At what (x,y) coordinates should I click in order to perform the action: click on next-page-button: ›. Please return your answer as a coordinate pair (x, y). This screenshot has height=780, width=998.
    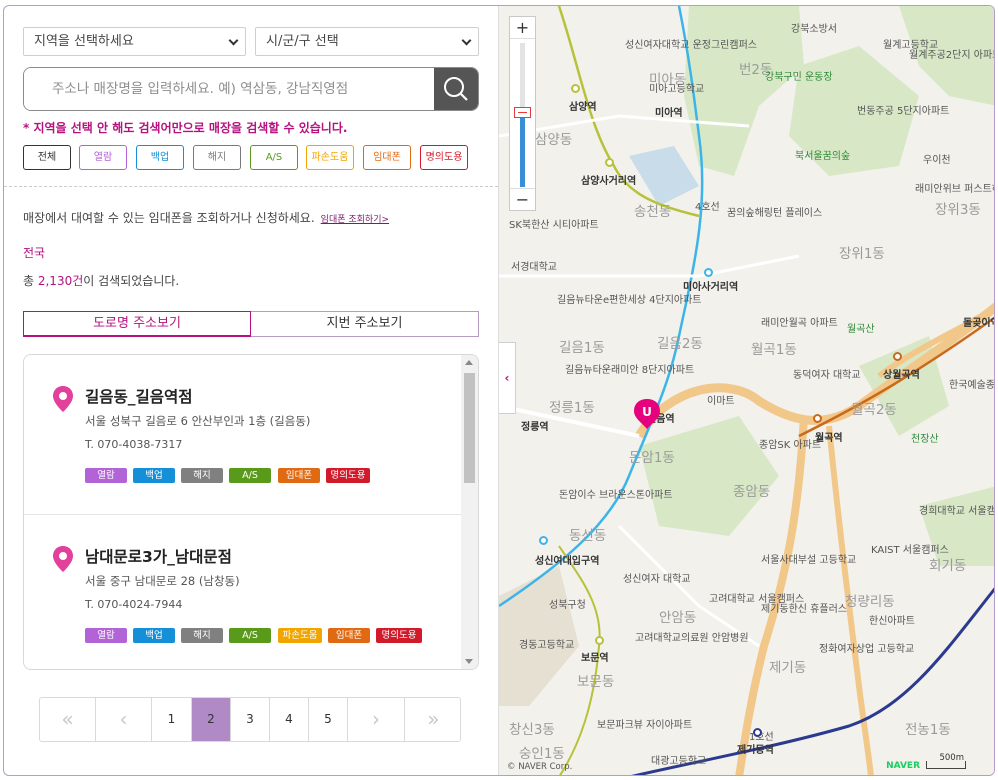
    Looking at the image, I should click on (376, 719).